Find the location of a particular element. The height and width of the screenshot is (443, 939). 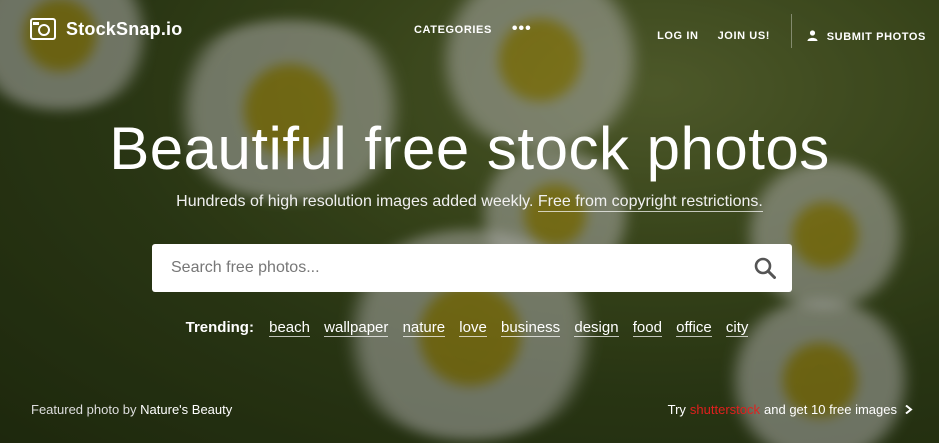

logo-text: StockSnap.io is located at coordinates (124, 28).